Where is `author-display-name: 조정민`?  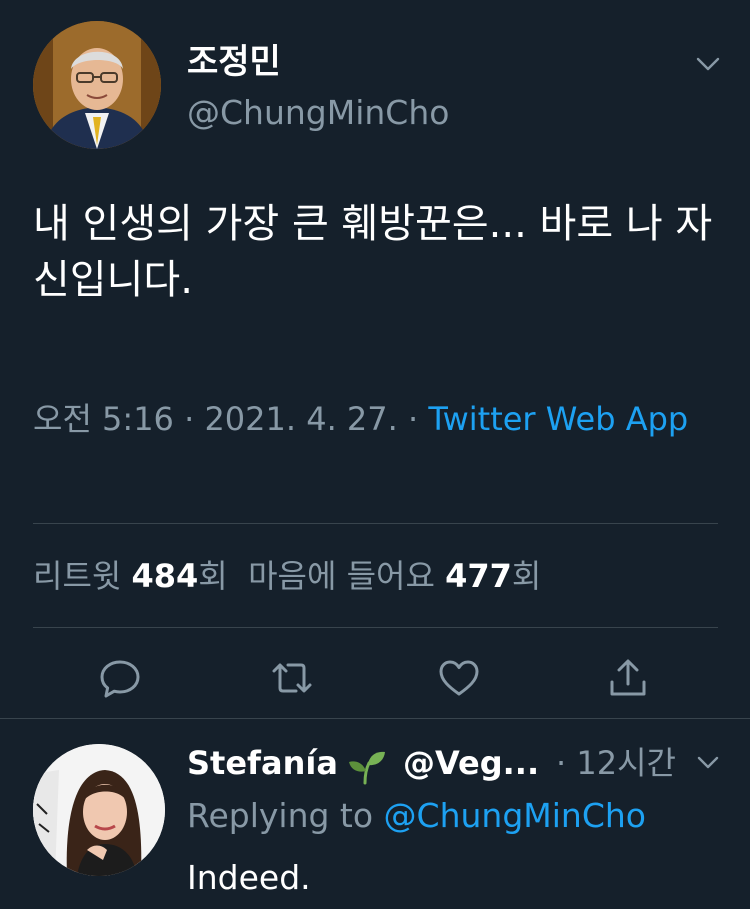
author-display-name: 조정민 is located at coordinates (234, 62).